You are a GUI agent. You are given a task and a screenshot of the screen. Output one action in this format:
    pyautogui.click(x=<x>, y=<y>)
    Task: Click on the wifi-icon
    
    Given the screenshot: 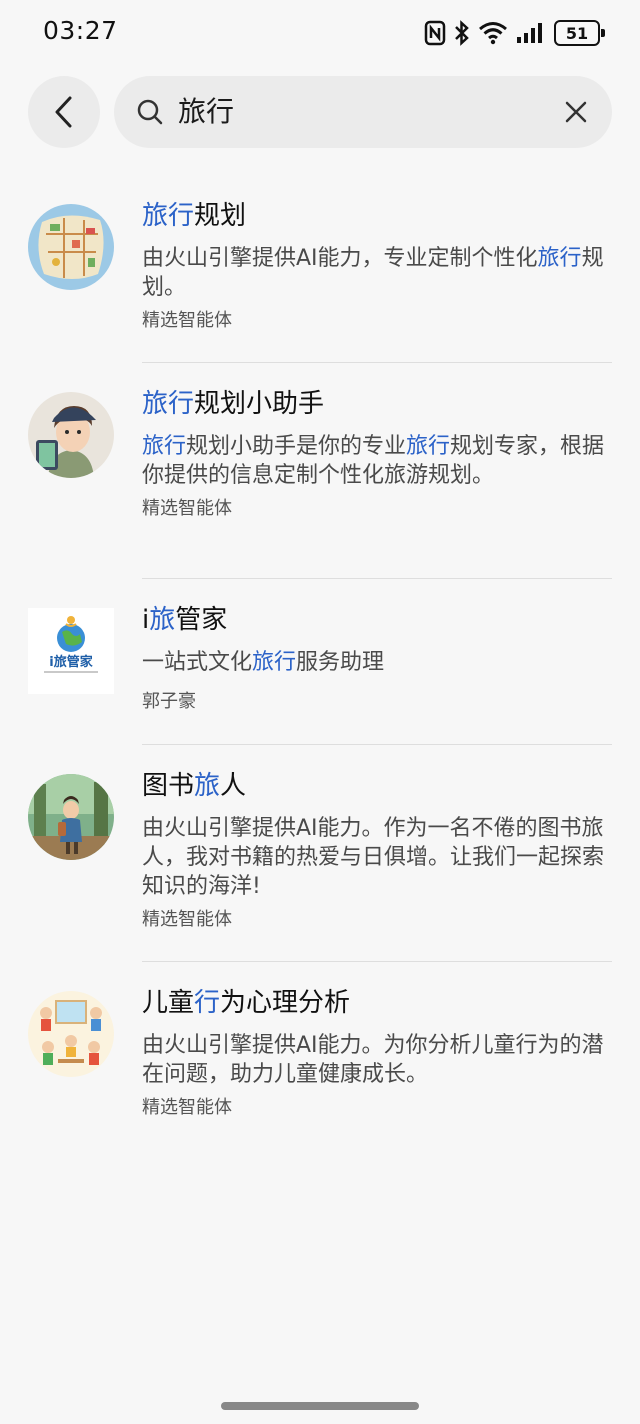 What is the action you would take?
    pyautogui.click(x=493, y=33)
    